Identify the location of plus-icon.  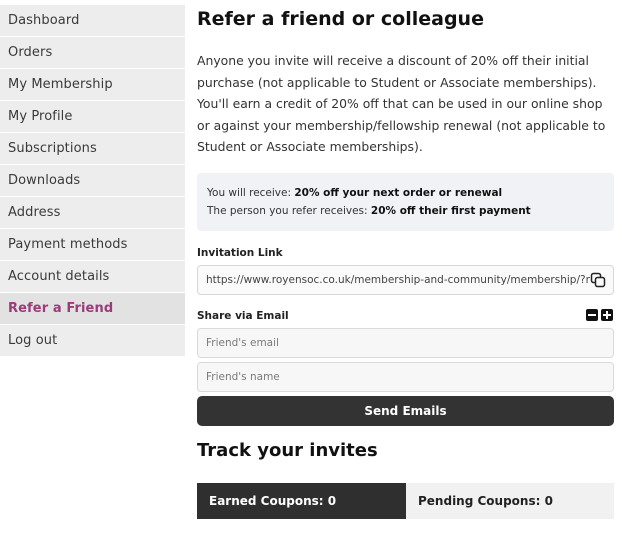
(607, 315).